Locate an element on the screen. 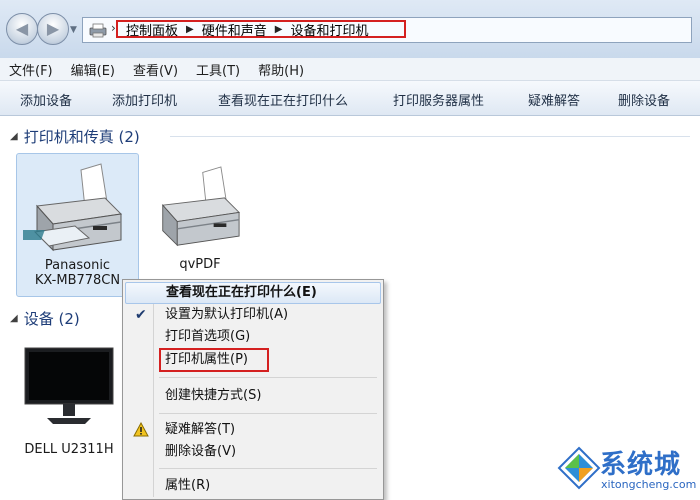 This screenshot has width=700, height=500. printer-name-line1: Panasonic is located at coordinates (77, 265).